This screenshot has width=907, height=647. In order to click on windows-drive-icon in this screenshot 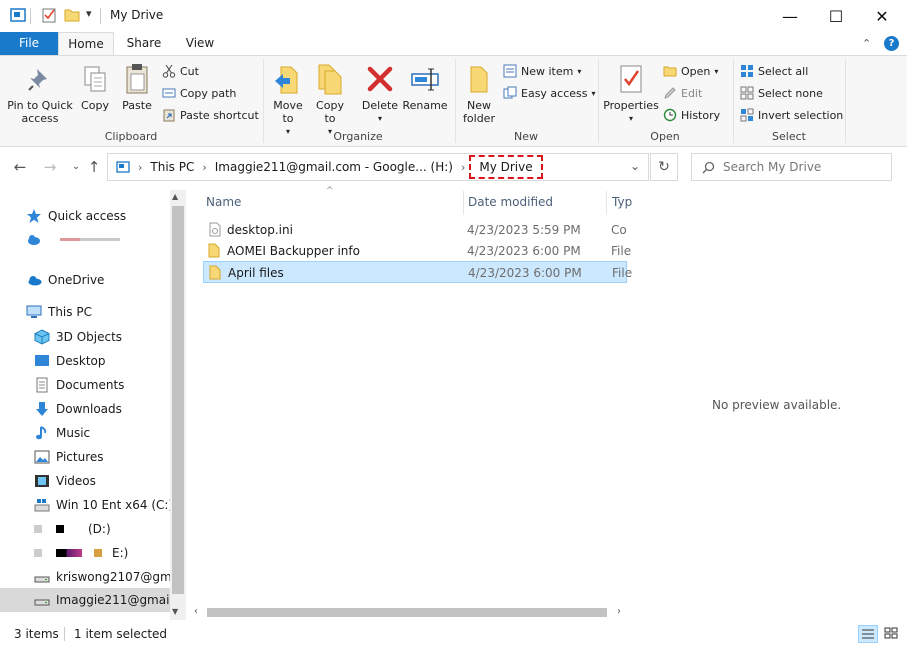, I will do `click(42, 505)`.